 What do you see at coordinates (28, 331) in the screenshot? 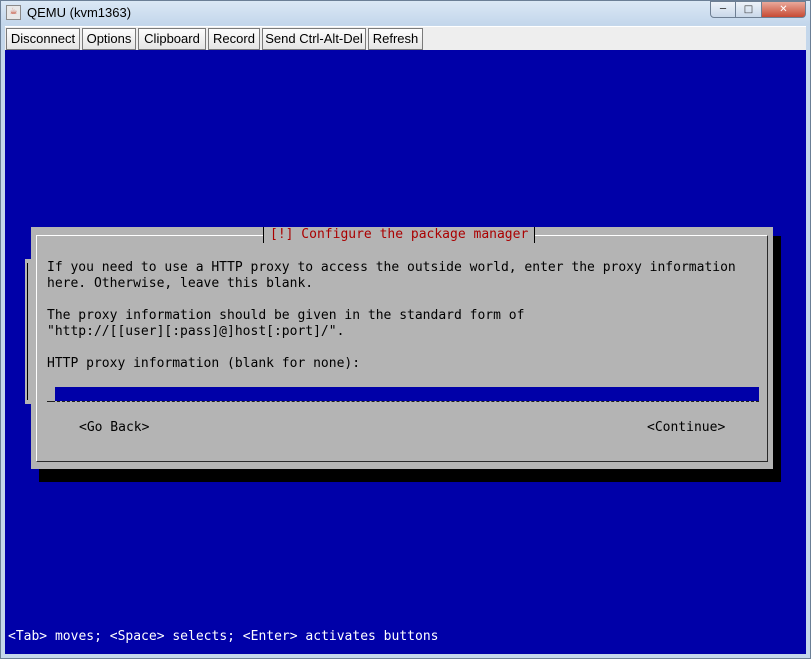
I see `background-dialog-border` at bounding box center [28, 331].